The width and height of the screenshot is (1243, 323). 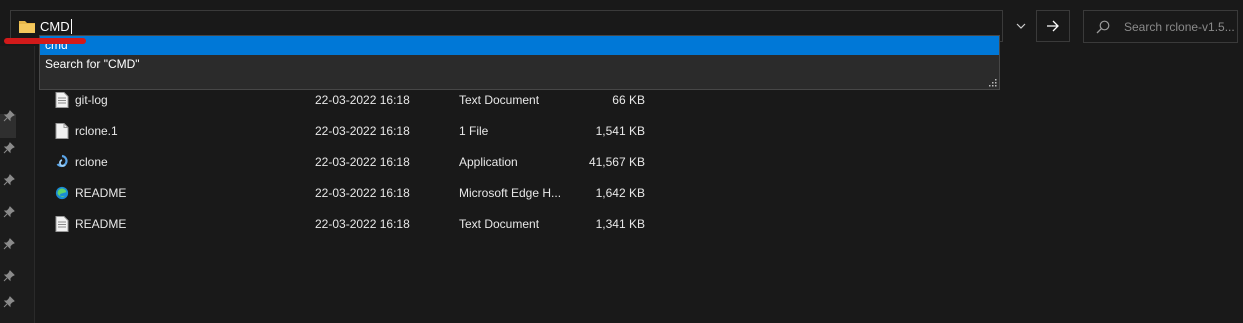 What do you see at coordinates (488, 162) in the screenshot?
I see `file-type: Application` at bounding box center [488, 162].